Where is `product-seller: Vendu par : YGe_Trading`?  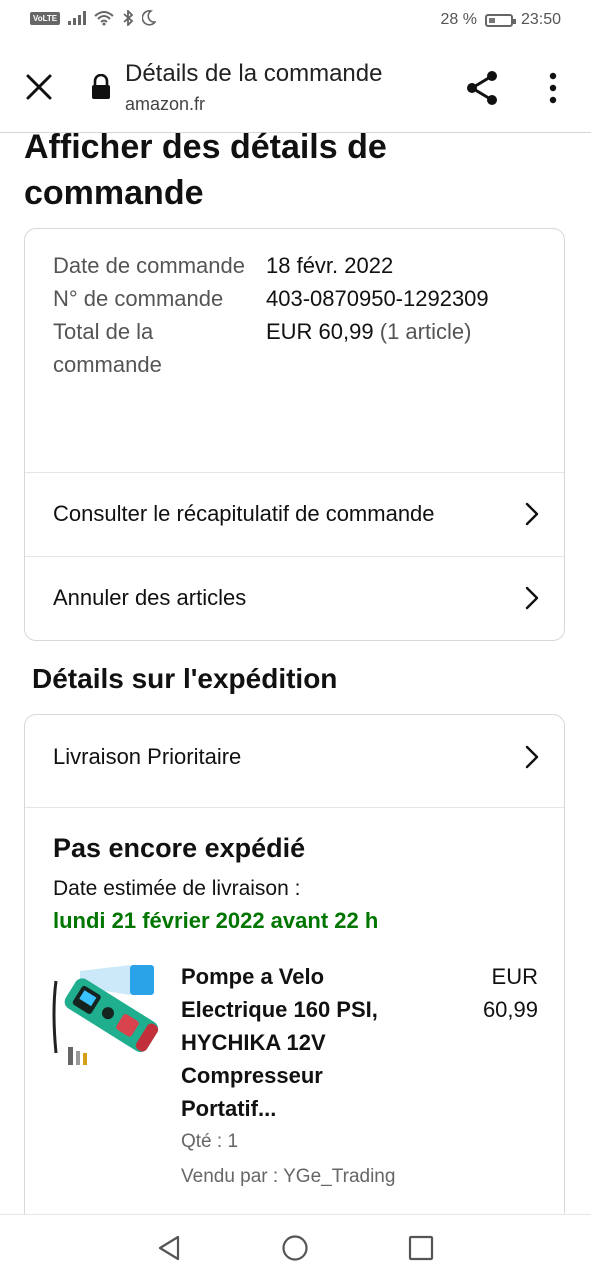
product-seller: Vendu par : YGe_Trading is located at coordinates (288, 1176).